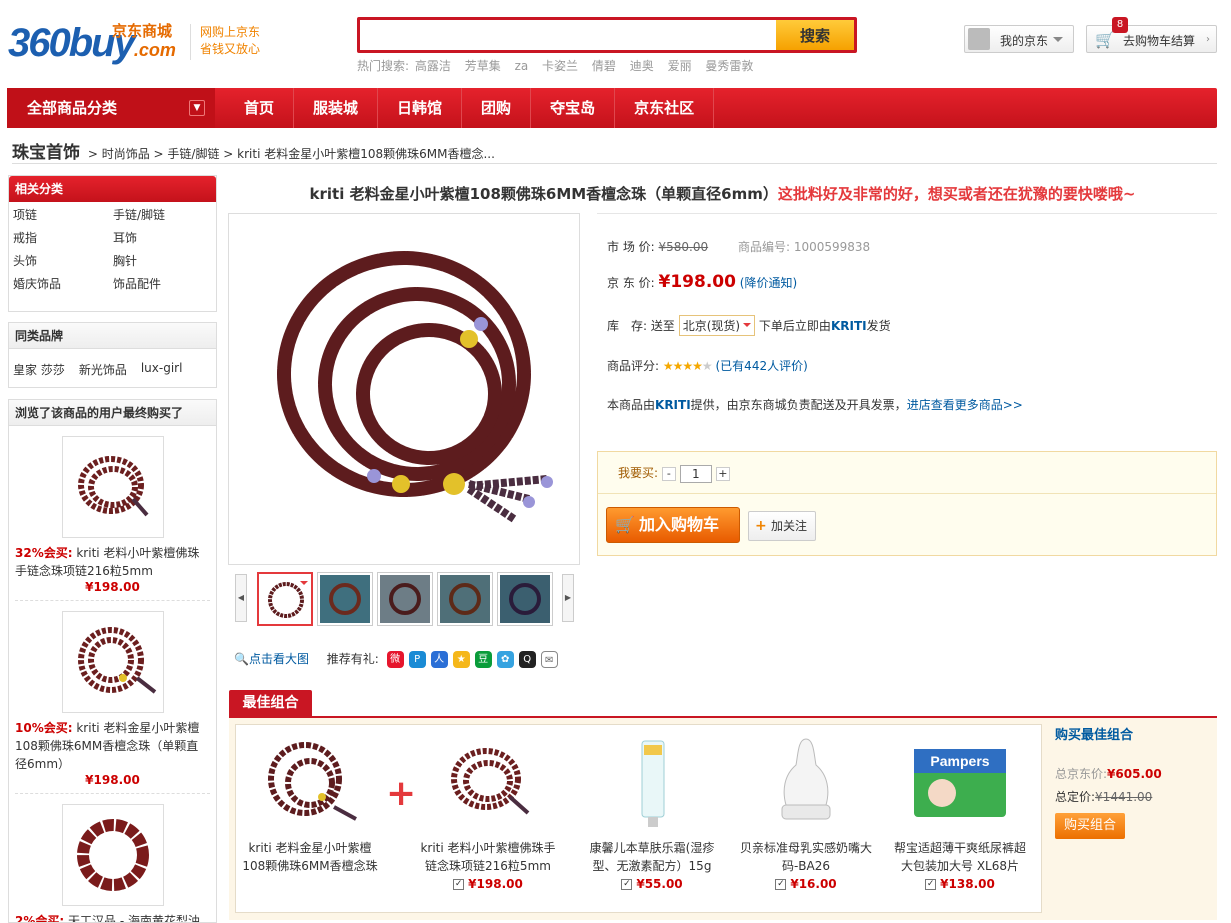 The height and width of the screenshot is (923, 1231). Describe the element at coordinates (1058, 42) in the screenshot. I see `chevron-down-icon` at that location.